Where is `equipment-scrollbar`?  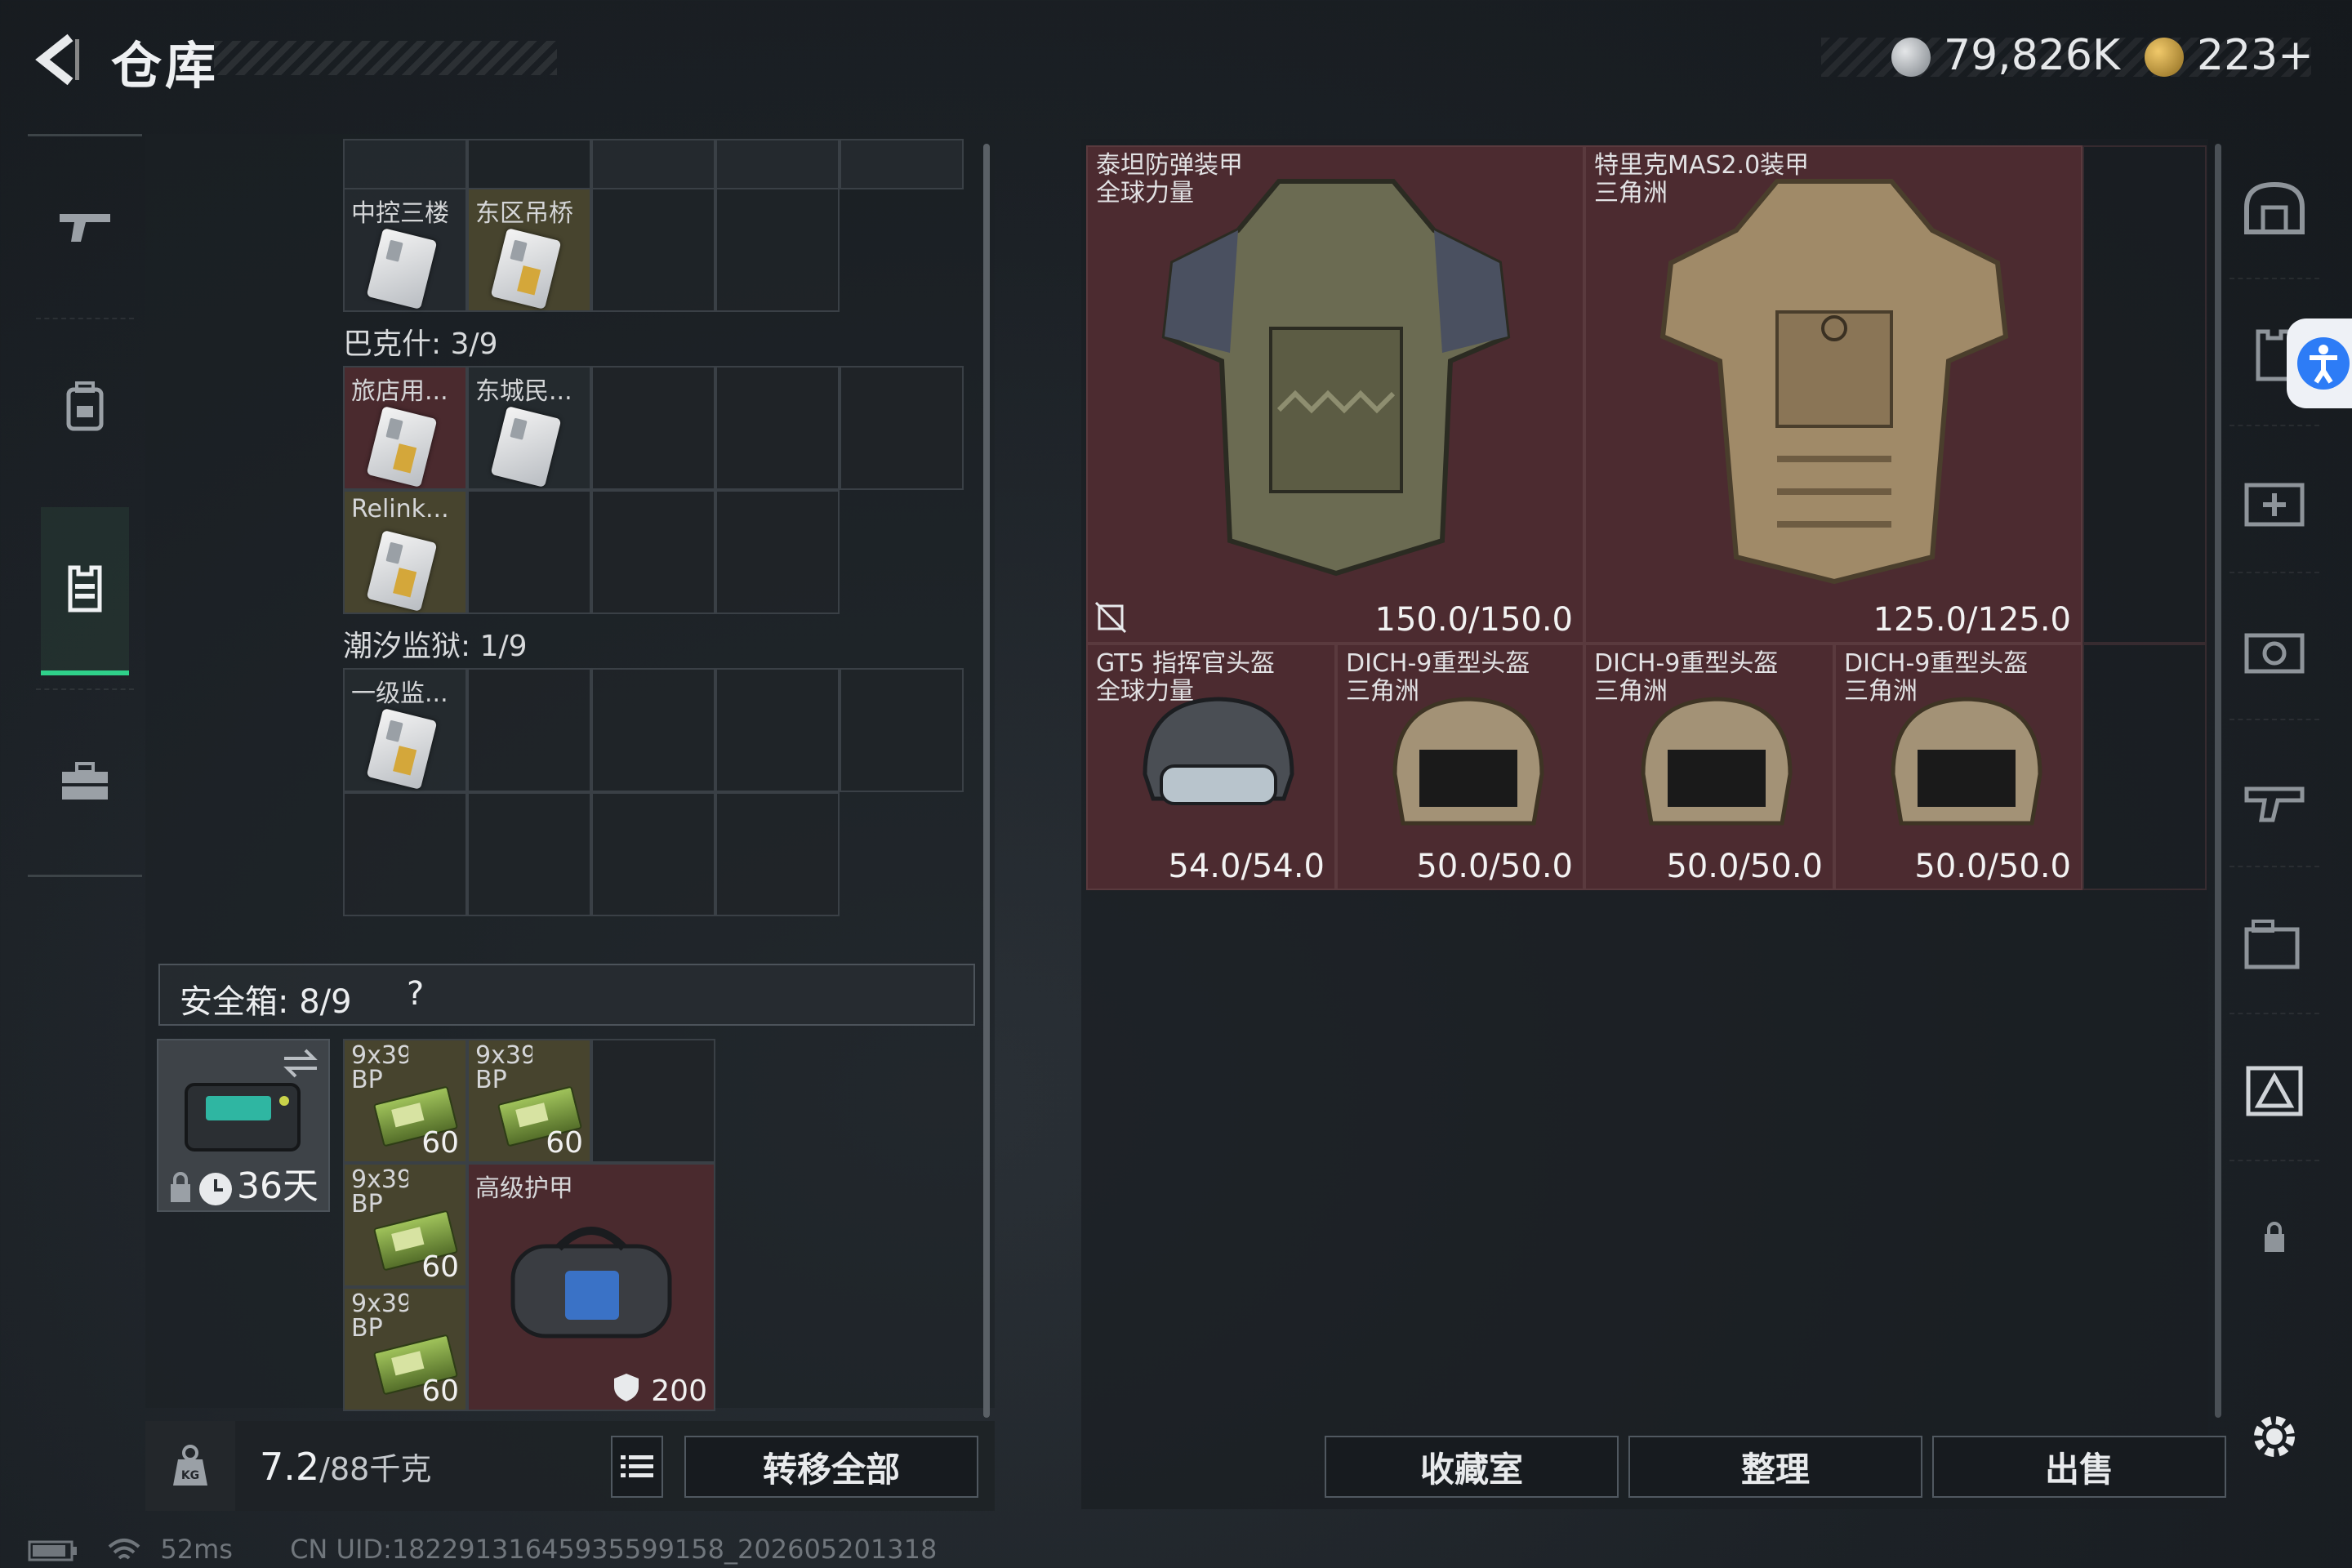 equipment-scrollbar is located at coordinates (2218, 781).